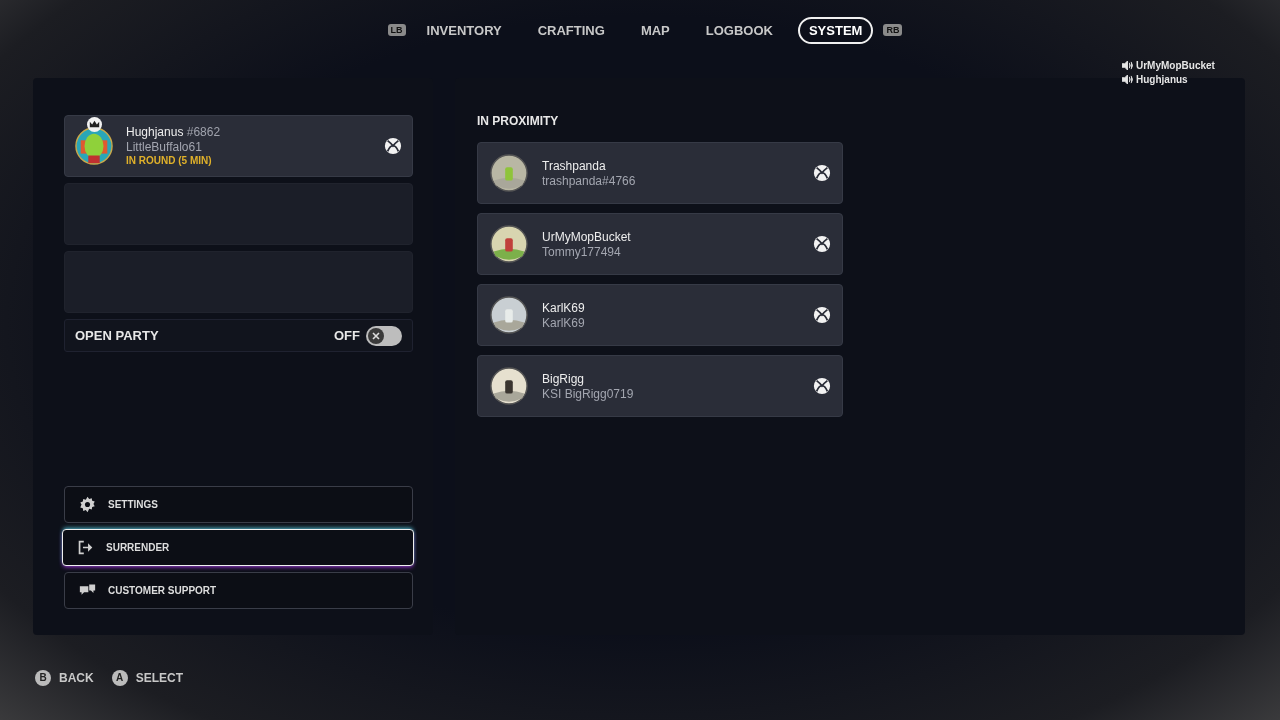  What do you see at coordinates (518, 121) in the screenshot?
I see `section-heading: IN PROXIMITY` at bounding box center [518, 121].